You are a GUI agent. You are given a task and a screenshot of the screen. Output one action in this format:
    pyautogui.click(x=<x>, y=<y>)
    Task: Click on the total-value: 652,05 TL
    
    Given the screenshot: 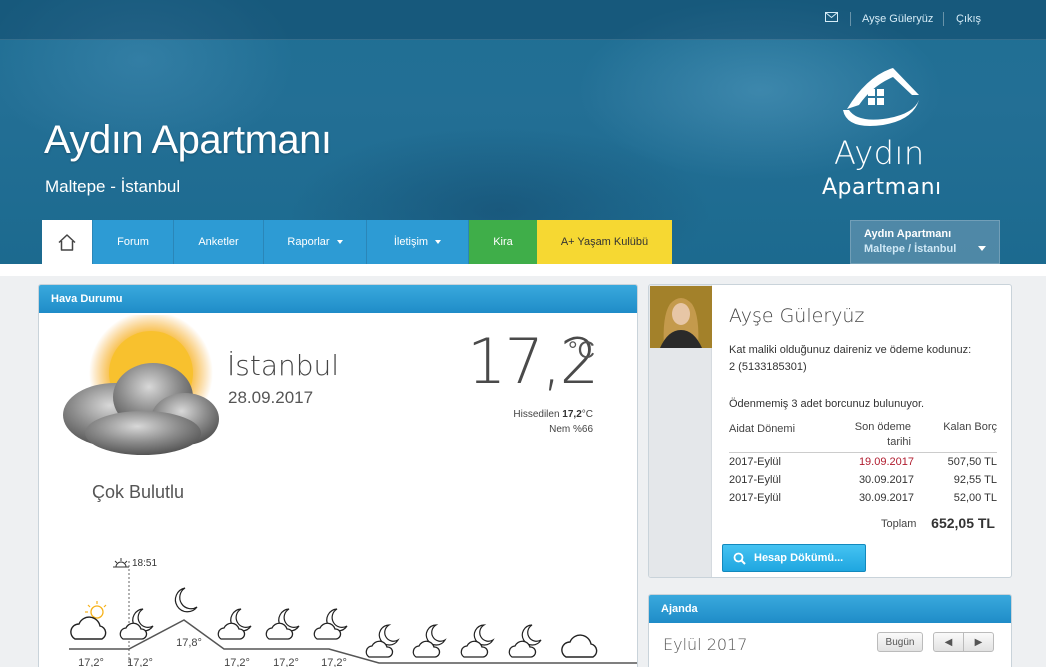 What is the action you would take?
    pyautogui.click(x=963, y=523)
    